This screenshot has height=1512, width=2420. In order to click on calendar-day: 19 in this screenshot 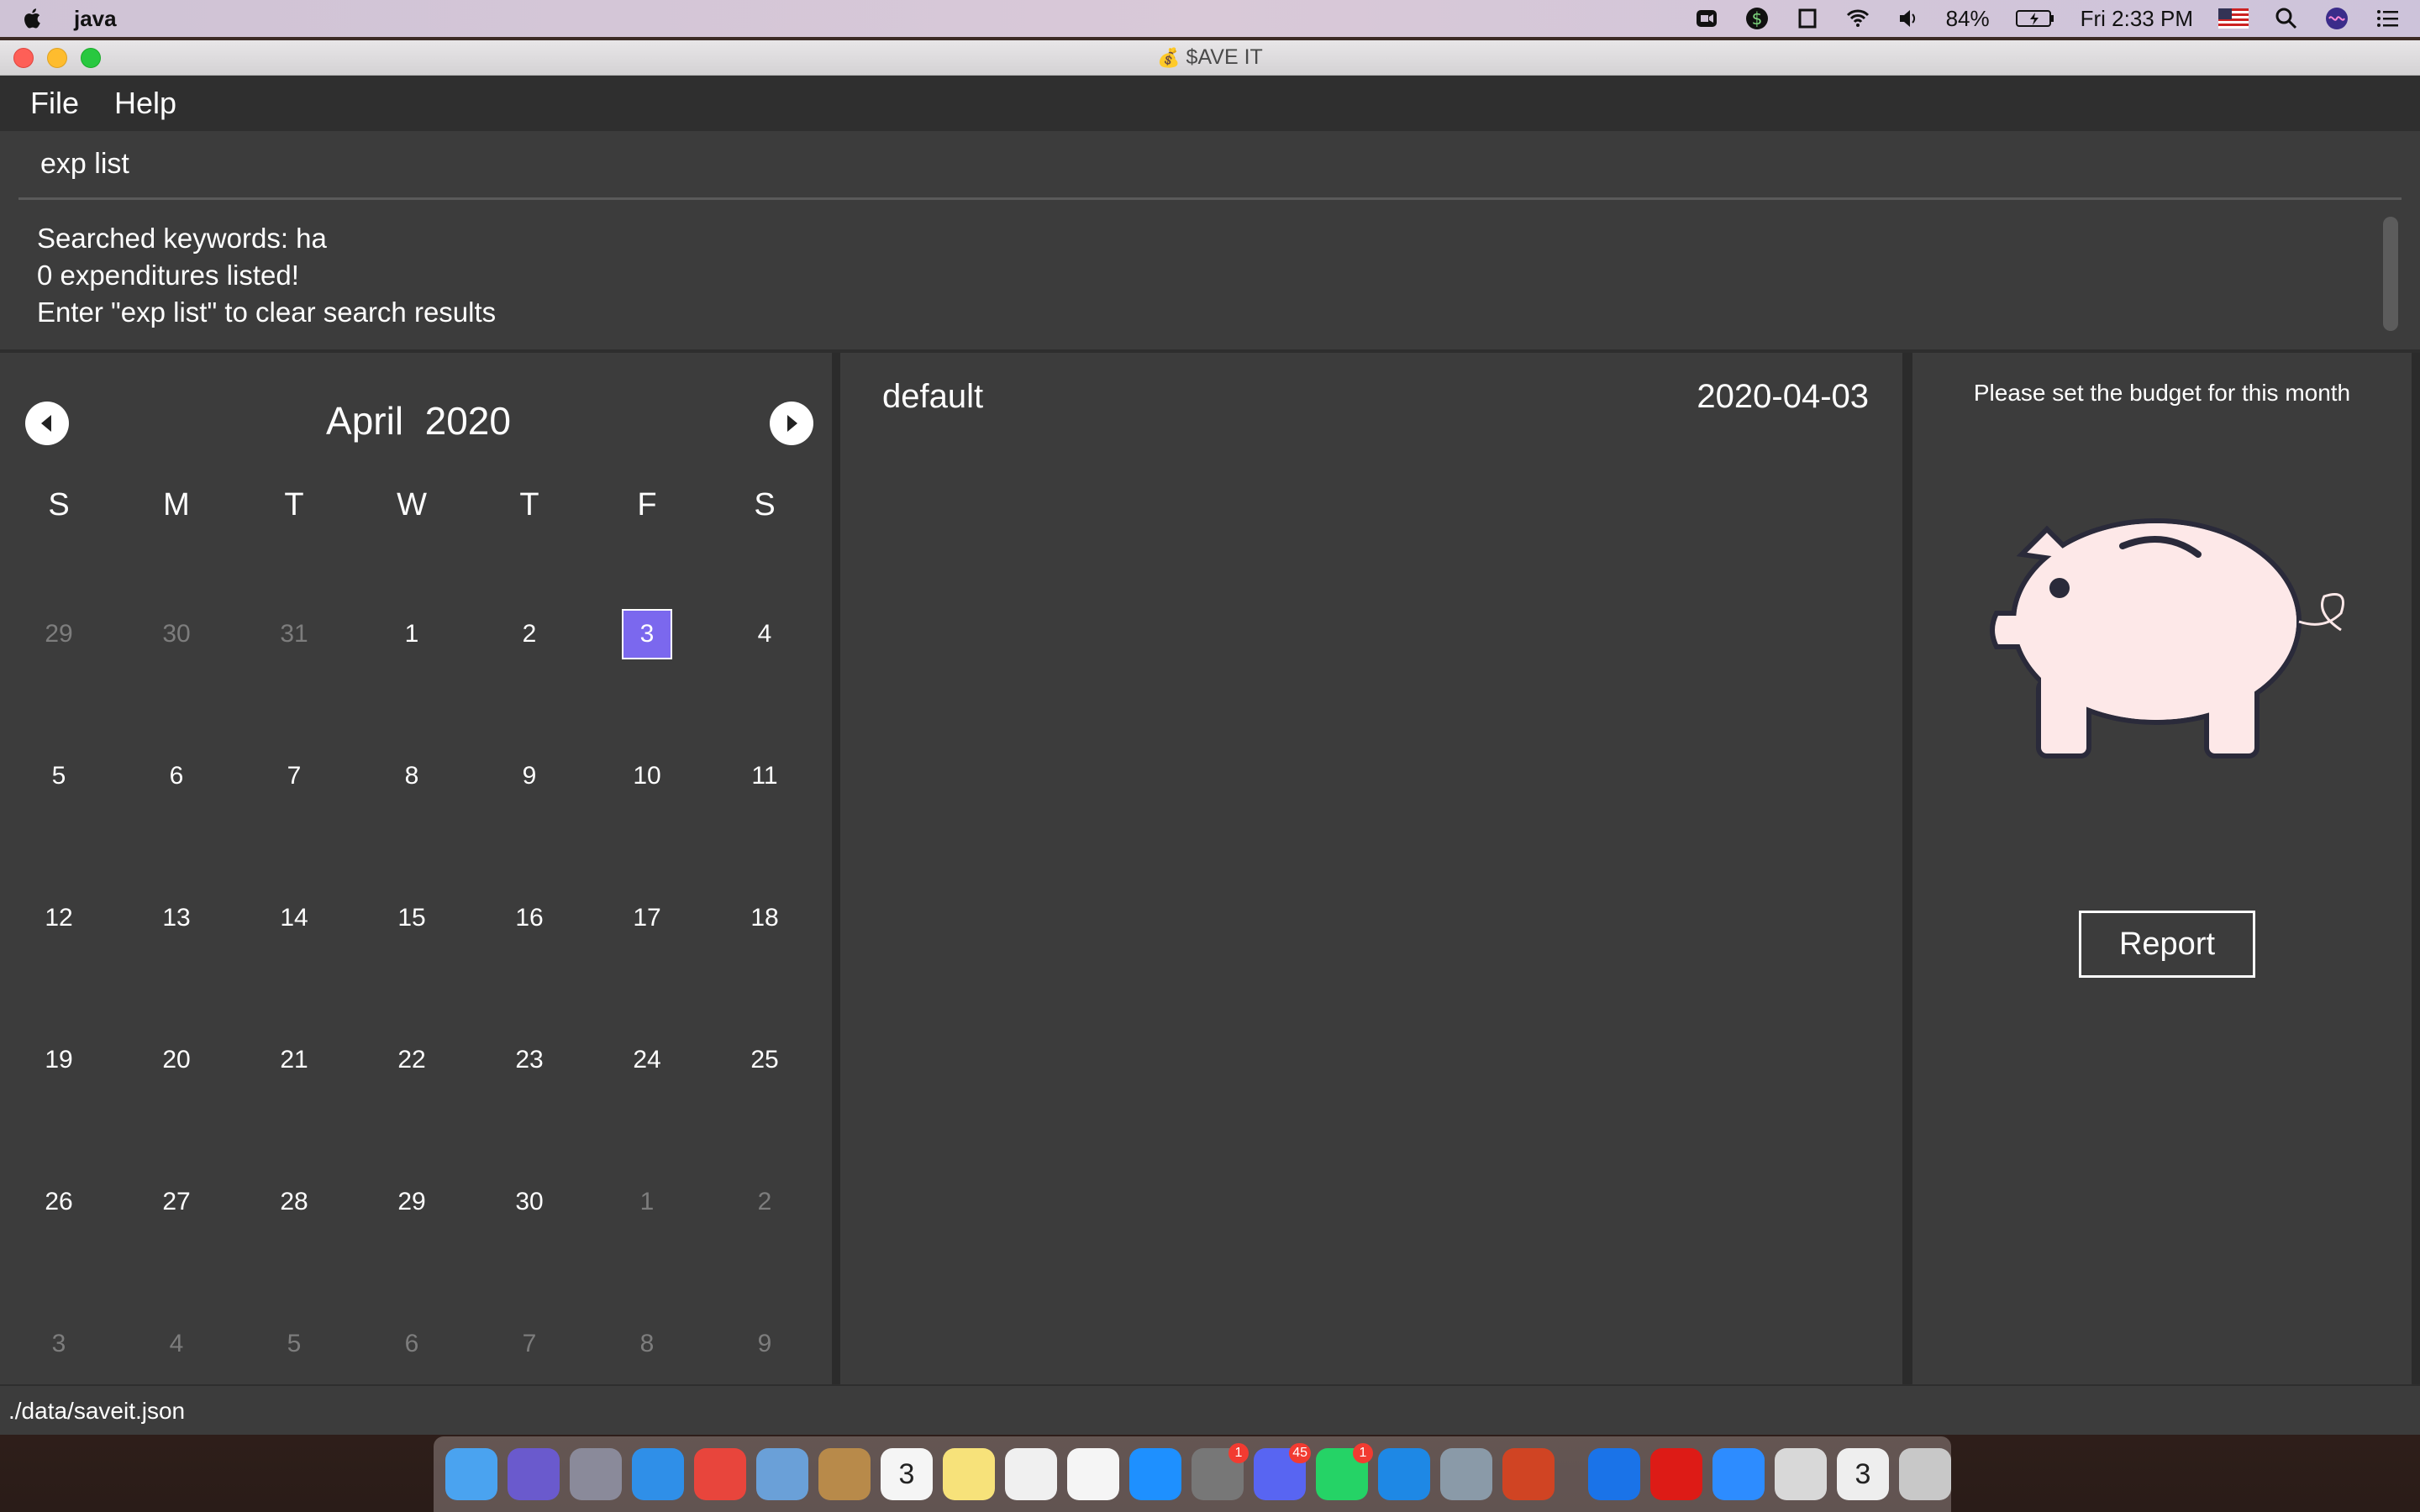, I will do `click(59, 1060)`.